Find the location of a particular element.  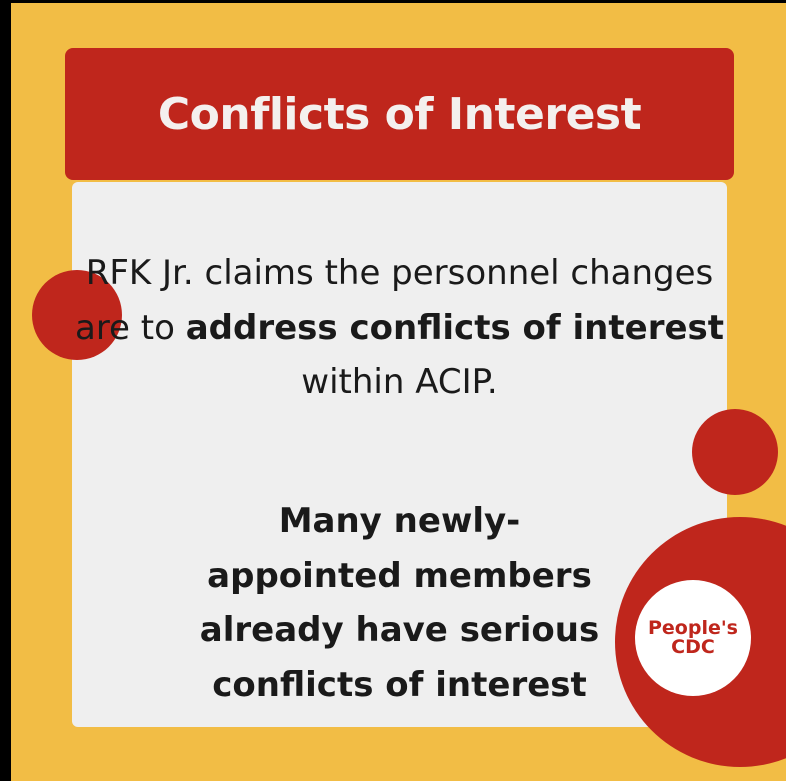

page-title: Conflicts of Interest is located at coordinates (399, 114).